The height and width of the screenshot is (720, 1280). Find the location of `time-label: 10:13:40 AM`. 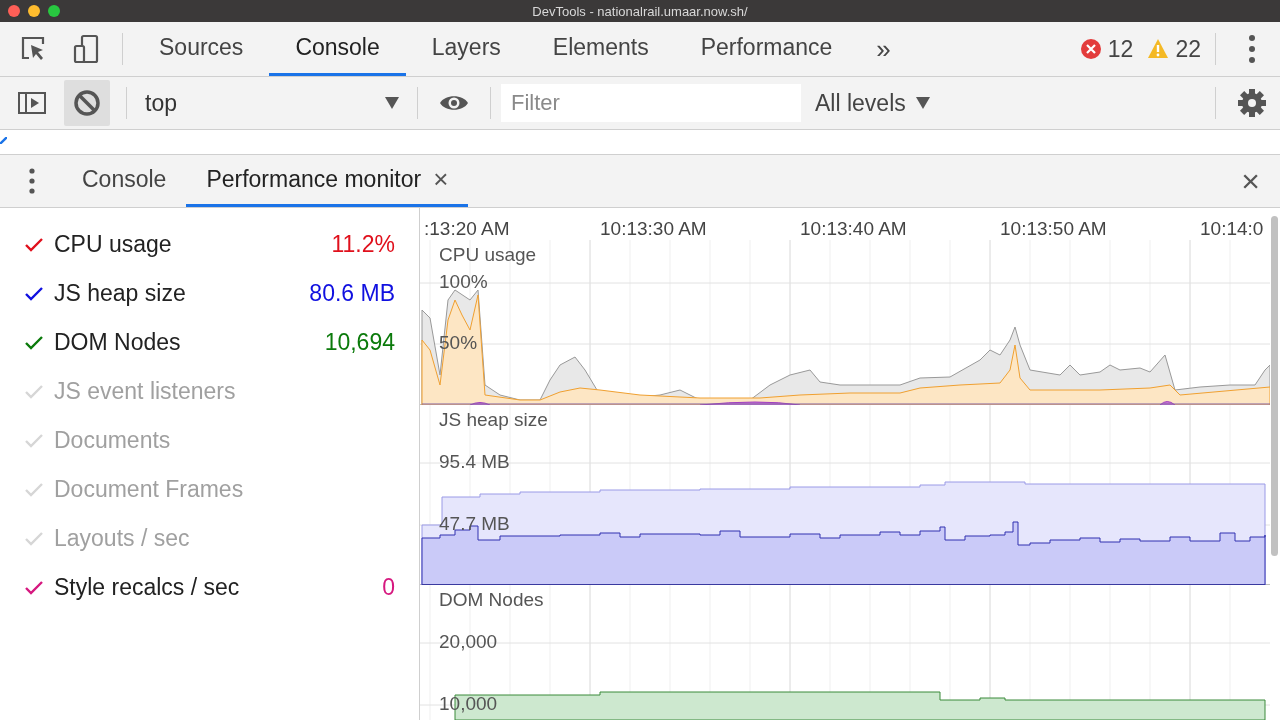

time-label: 10:13:40 AM is located at coordinates (854, 229).